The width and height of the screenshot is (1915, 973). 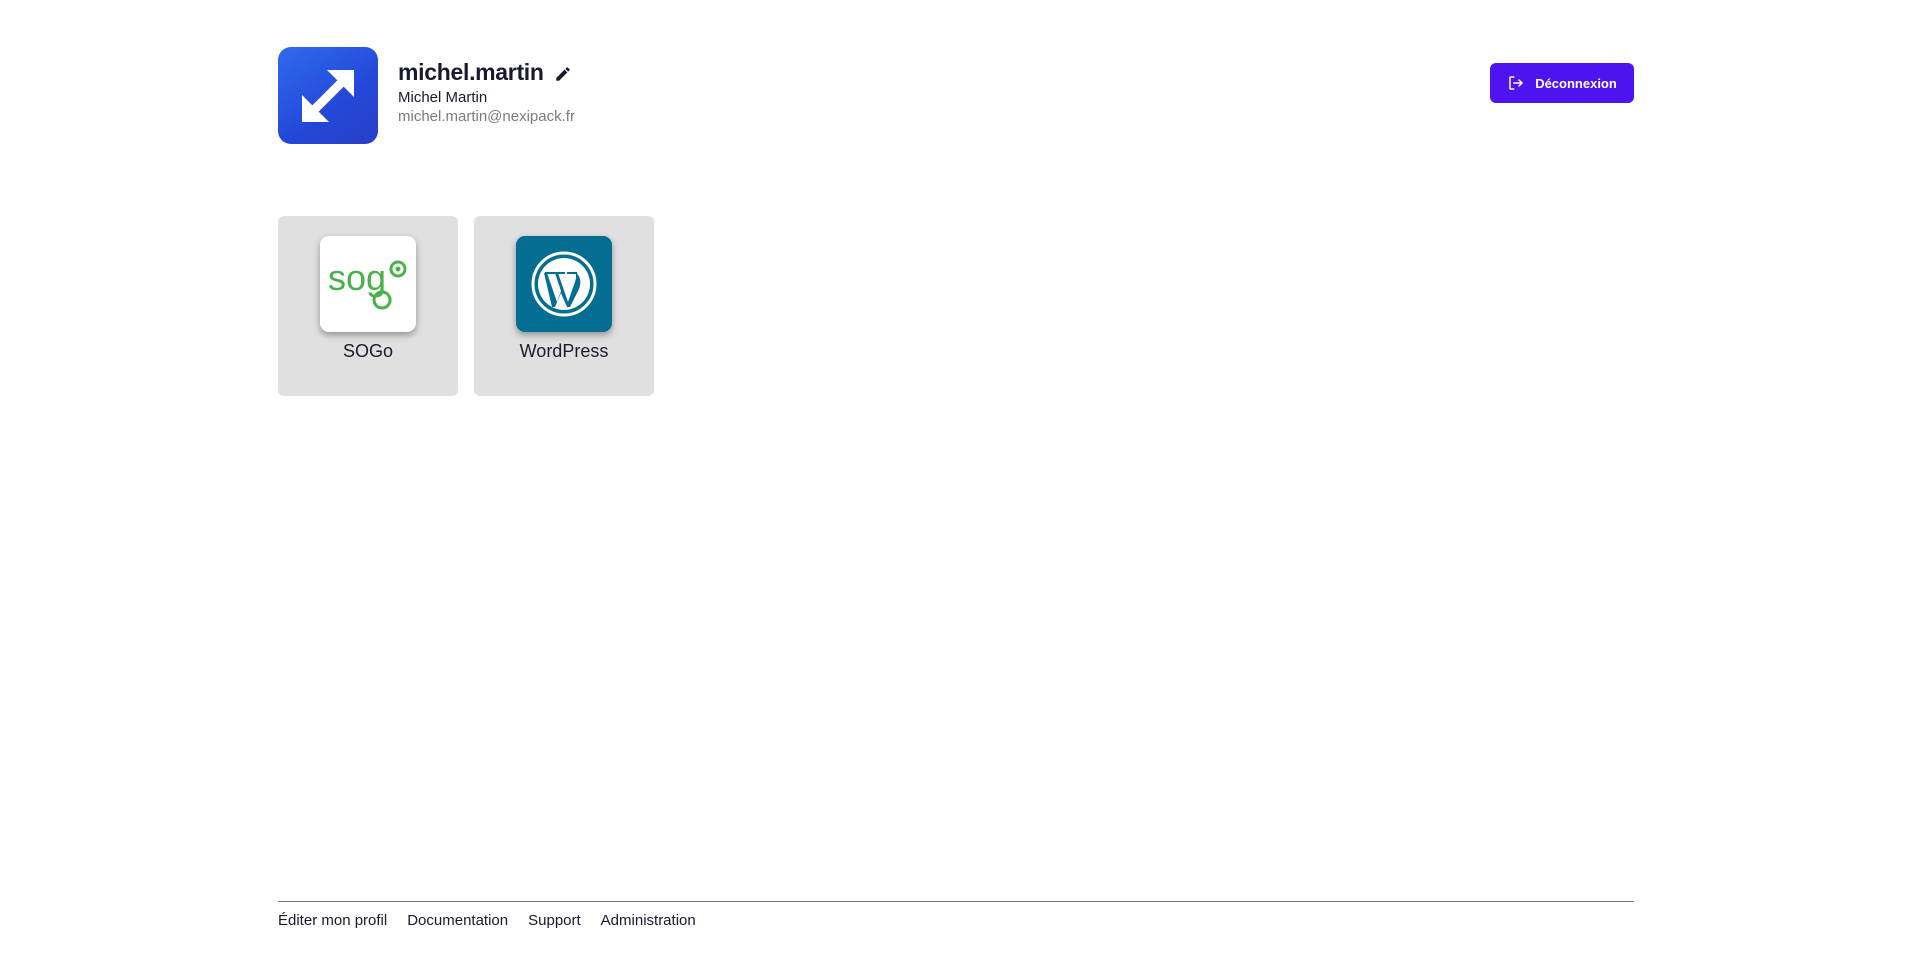 I want to click on sogo-logo-svg: sog, so click(x=367, y=283).